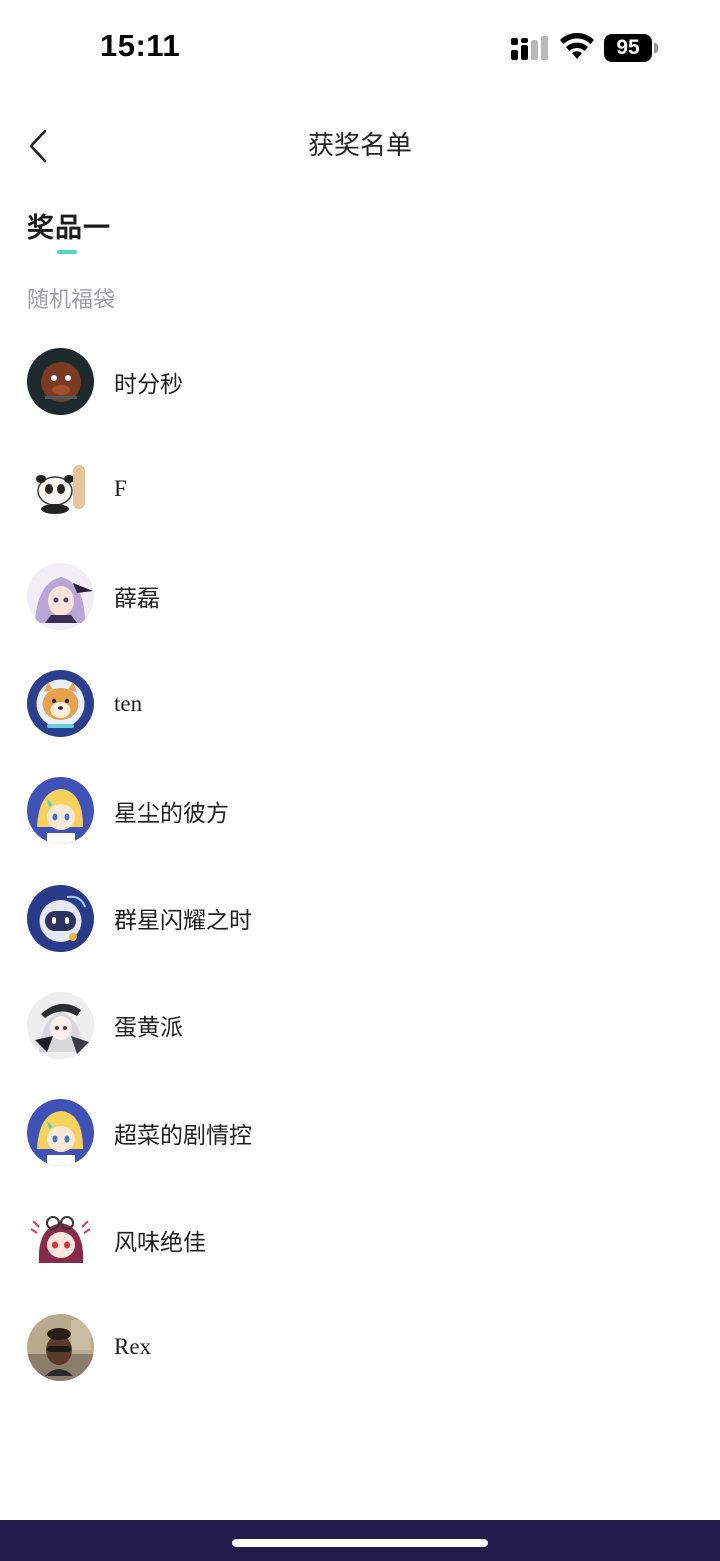 The height and width of the screenshot is (1561, 720). Describe the element at coordinates (160, 1243) in the screenshot. I see `winner-name: 风味绝佳` at that location.